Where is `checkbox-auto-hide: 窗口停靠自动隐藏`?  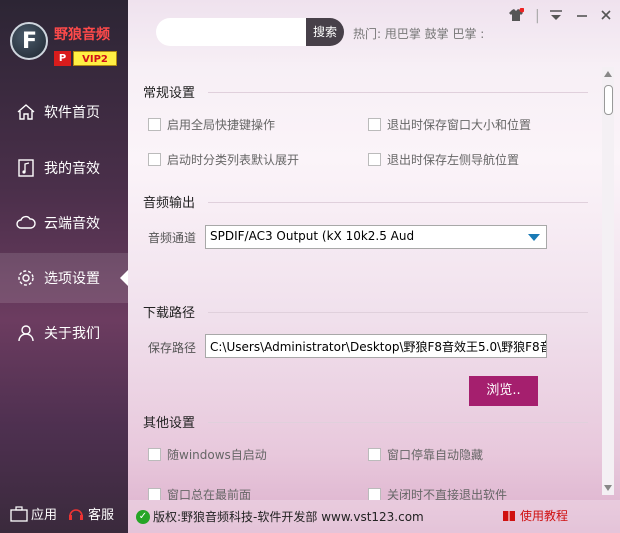 checkbox-auto-hide: 窗口停靠自动隐藏 is located at coordinates (425, 454).